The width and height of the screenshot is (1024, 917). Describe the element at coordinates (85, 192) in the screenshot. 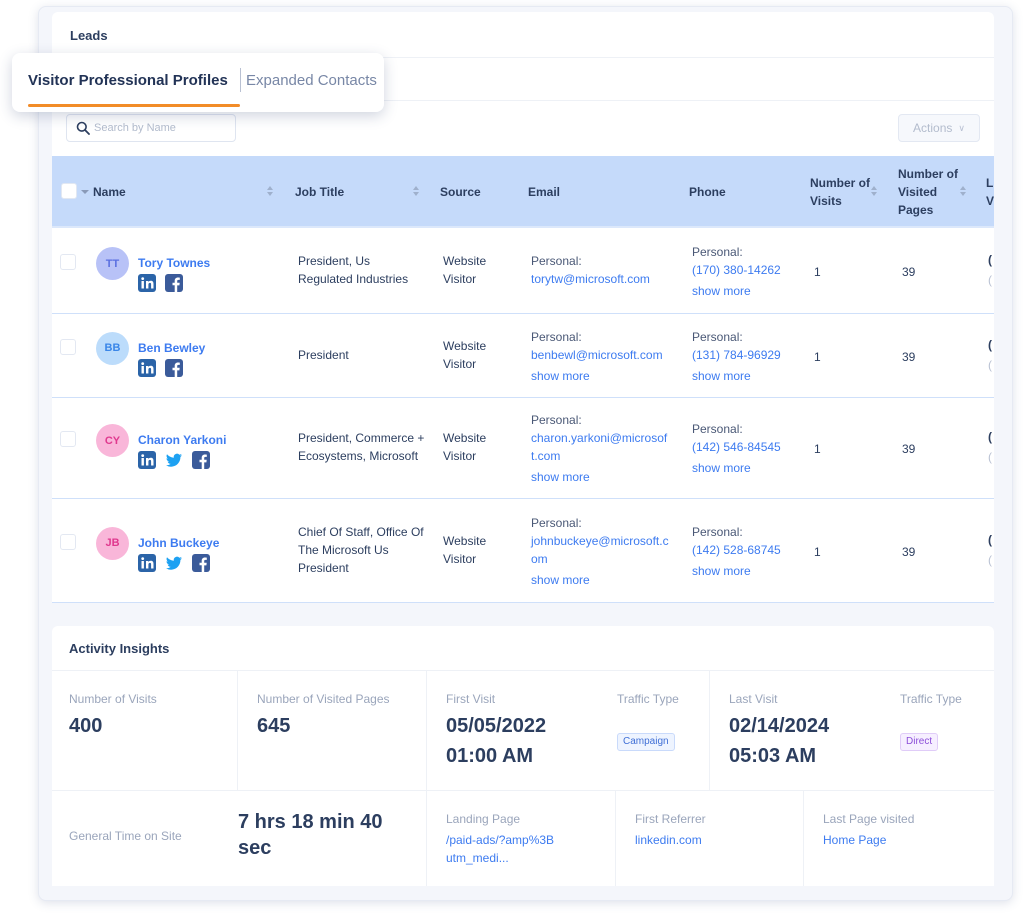

I see `select-dropdown-caret-icon` at that location.